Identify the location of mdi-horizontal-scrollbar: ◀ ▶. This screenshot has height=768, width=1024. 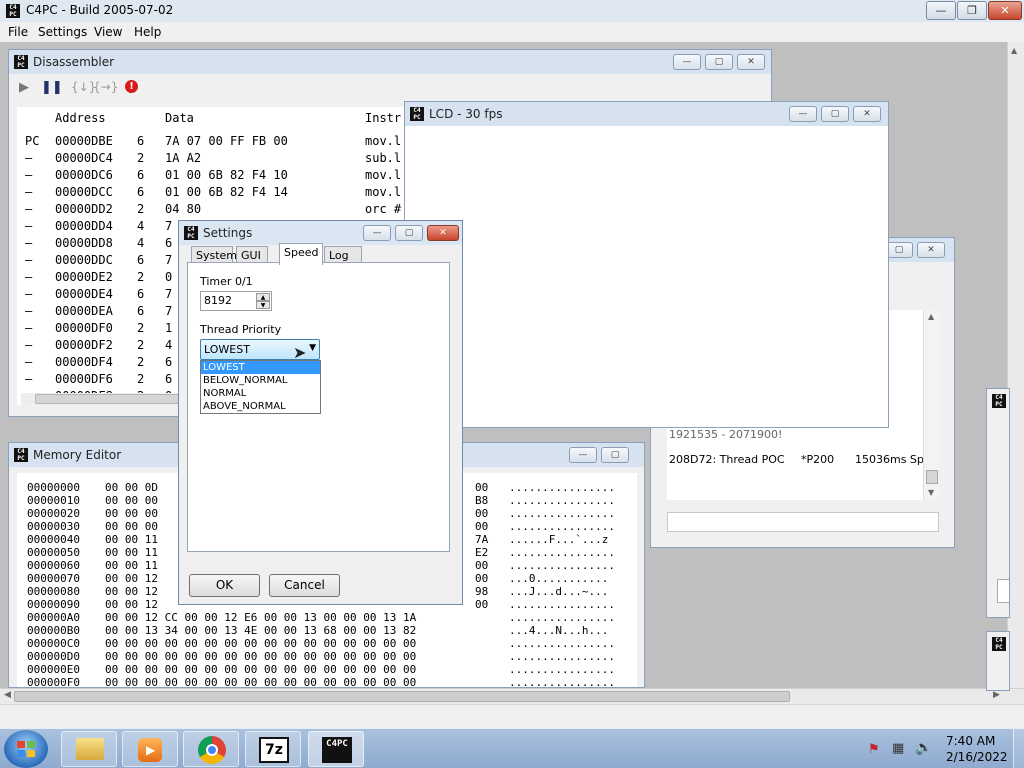
(512, 696).